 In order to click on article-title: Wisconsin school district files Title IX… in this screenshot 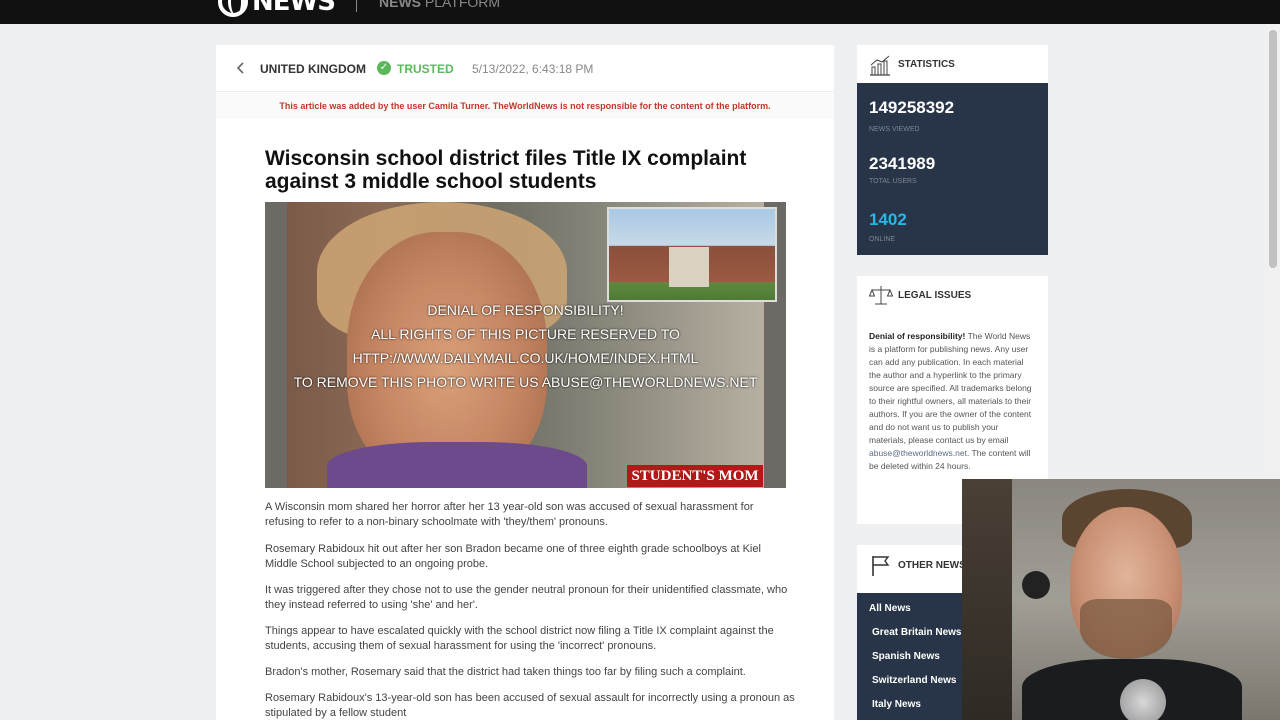, I will do `click(506, 170)`.